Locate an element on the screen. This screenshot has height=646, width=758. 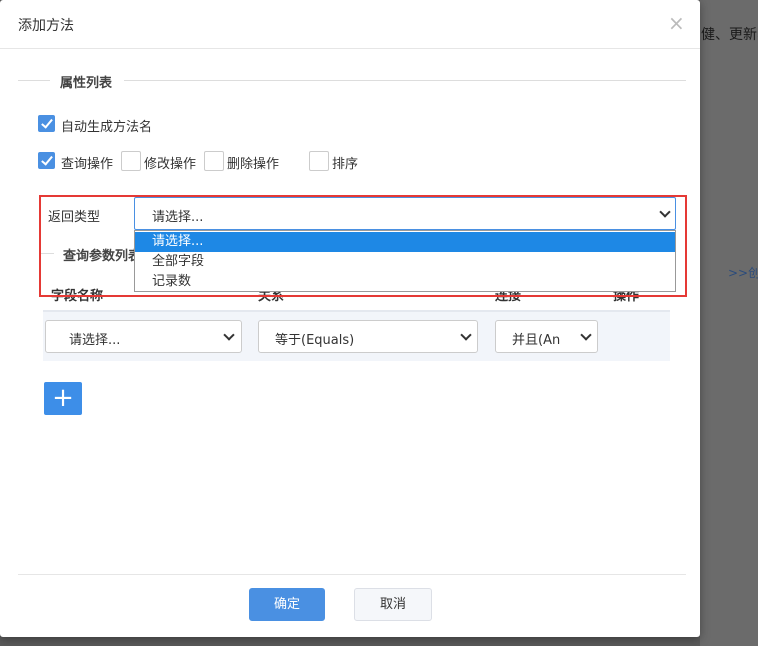
auto-name-label: 自动生成方法名 is located at coordinates (107, 127).